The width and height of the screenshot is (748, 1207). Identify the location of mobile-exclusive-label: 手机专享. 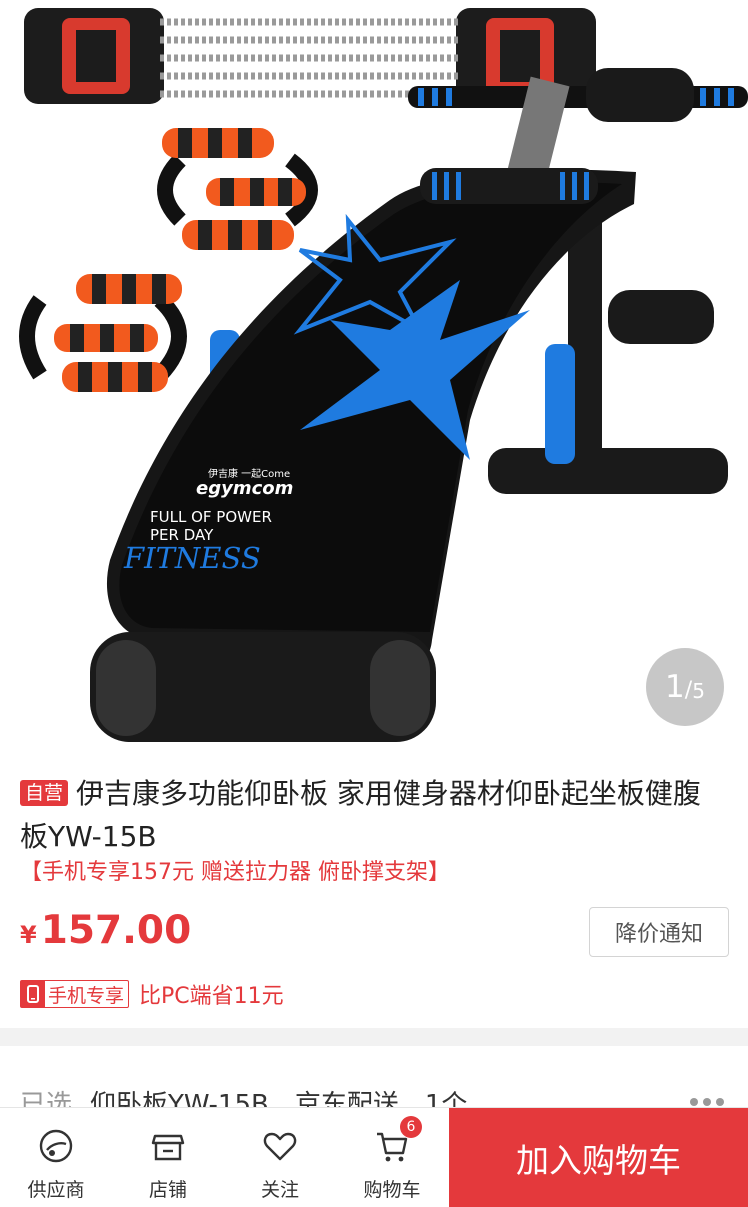
(86, 995).